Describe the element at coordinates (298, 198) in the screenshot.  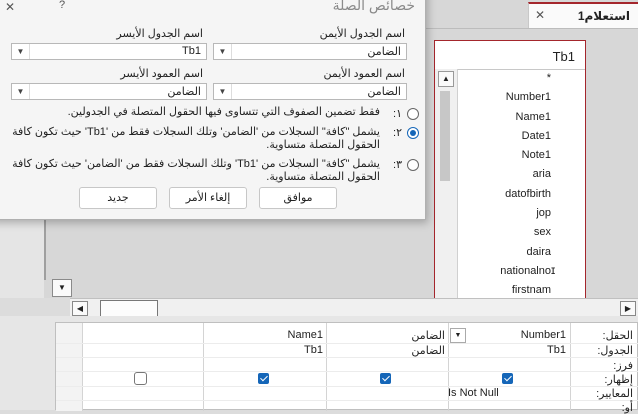
I see `ok-button: موافق` at that location.